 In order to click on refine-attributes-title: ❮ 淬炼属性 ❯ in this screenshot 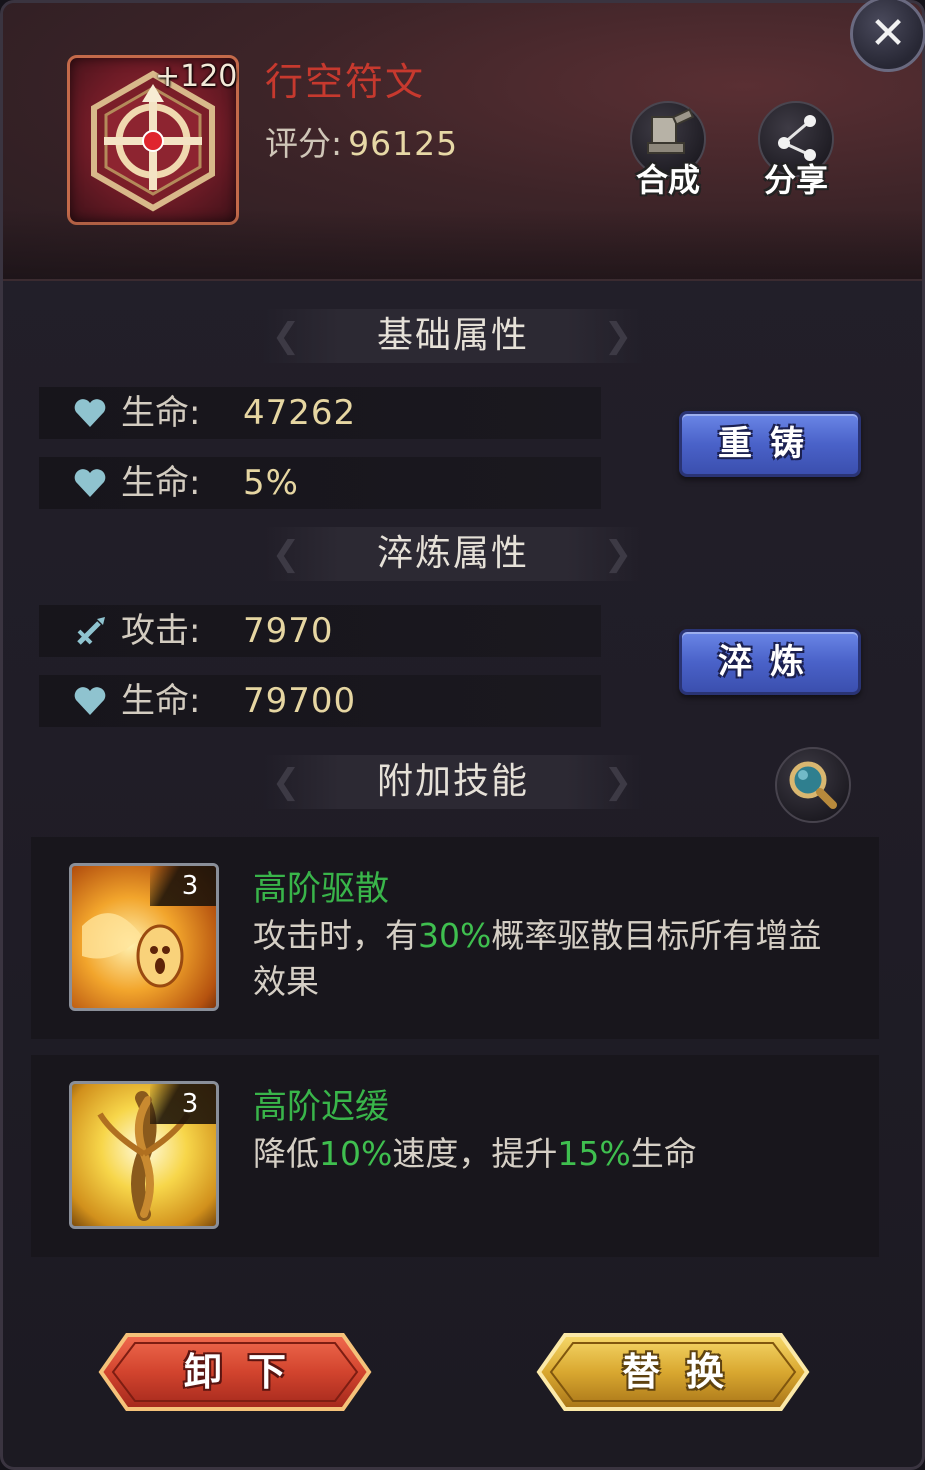, I will do `click(453, 554)`.